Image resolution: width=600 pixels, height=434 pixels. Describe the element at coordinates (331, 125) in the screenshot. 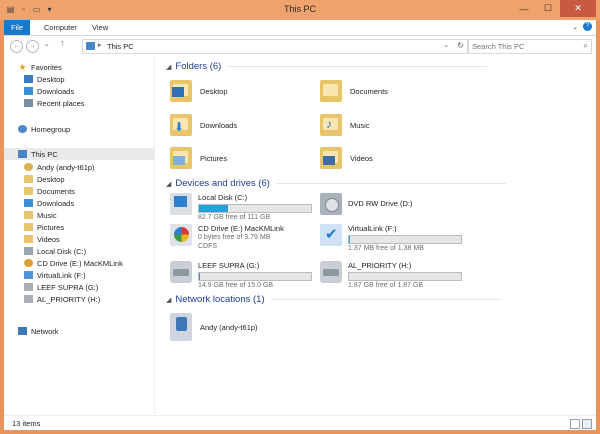

I see `music-folder-icon` at that location.